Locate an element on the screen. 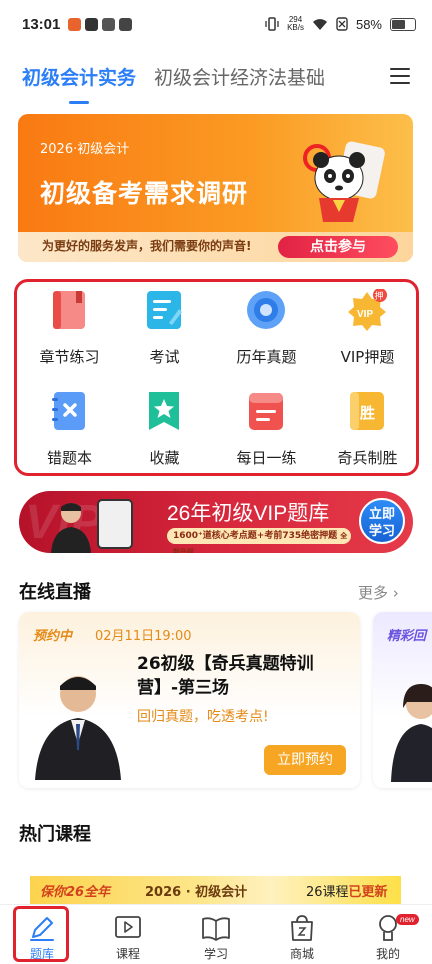 This screenshot has height=964, width=432. grid-item-past-papers: 历年真题 is located at coordinates (266, 328).